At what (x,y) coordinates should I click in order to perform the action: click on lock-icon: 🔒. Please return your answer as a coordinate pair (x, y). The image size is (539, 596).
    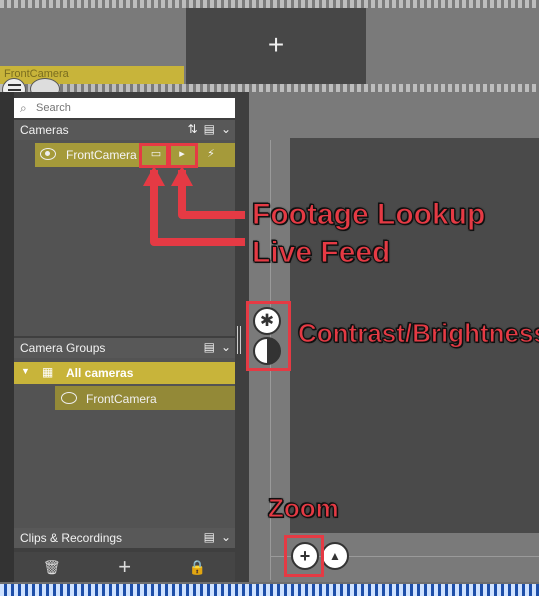
    Looking at the image, I should click on (197, 567).